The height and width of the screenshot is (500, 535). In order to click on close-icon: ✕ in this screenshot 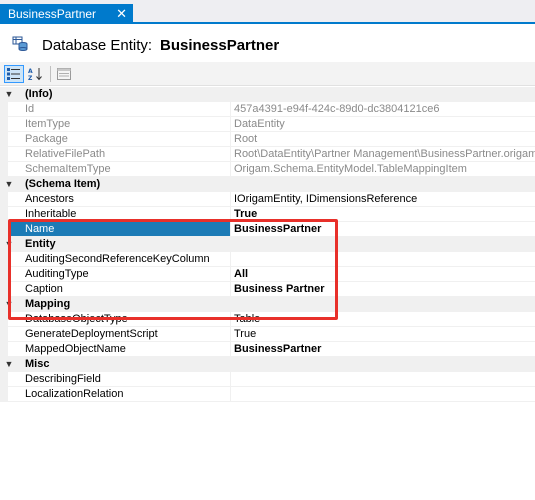, I will do `click(121, 14)`.